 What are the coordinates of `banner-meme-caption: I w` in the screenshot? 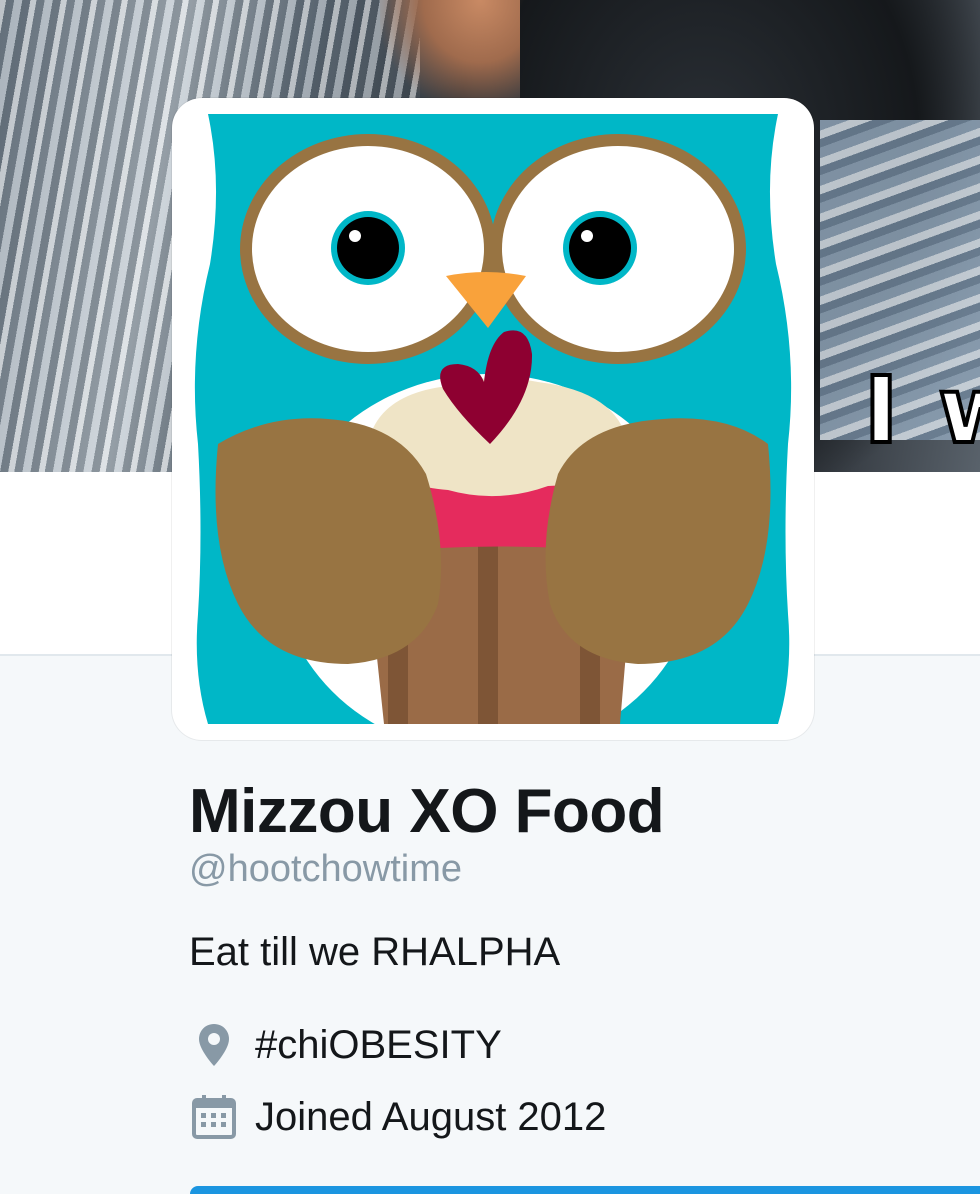 It's located at (921, 410).